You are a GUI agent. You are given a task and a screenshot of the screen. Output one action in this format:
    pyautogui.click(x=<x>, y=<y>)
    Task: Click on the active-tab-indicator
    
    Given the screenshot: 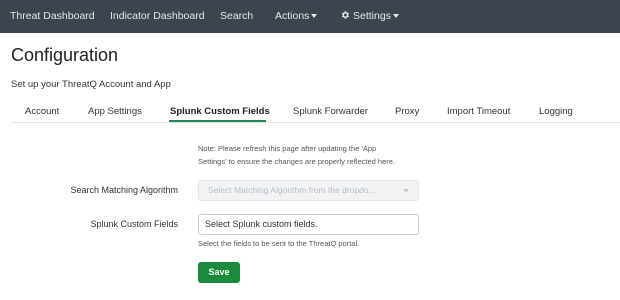 What is the action you would take?
    pyautogui.click(x=217, y=121)
    